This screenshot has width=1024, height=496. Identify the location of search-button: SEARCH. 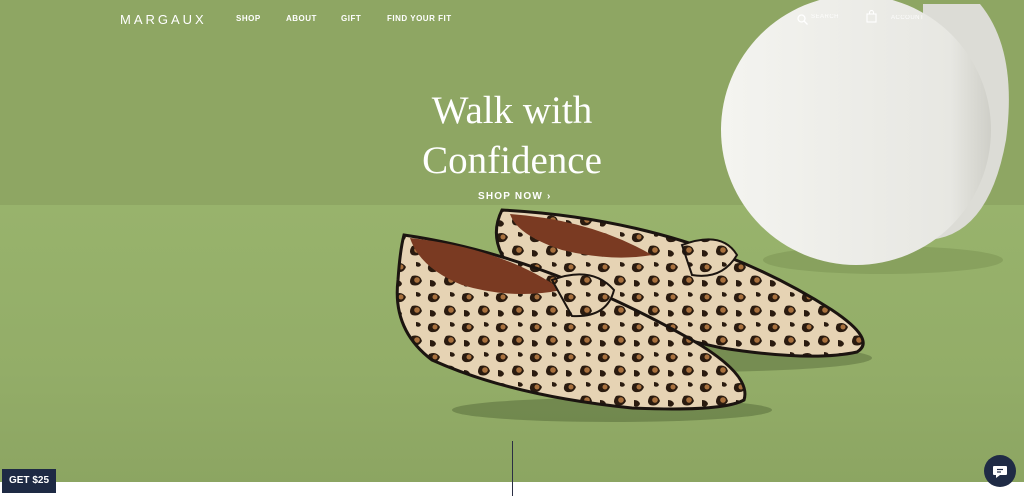
(818, 18).